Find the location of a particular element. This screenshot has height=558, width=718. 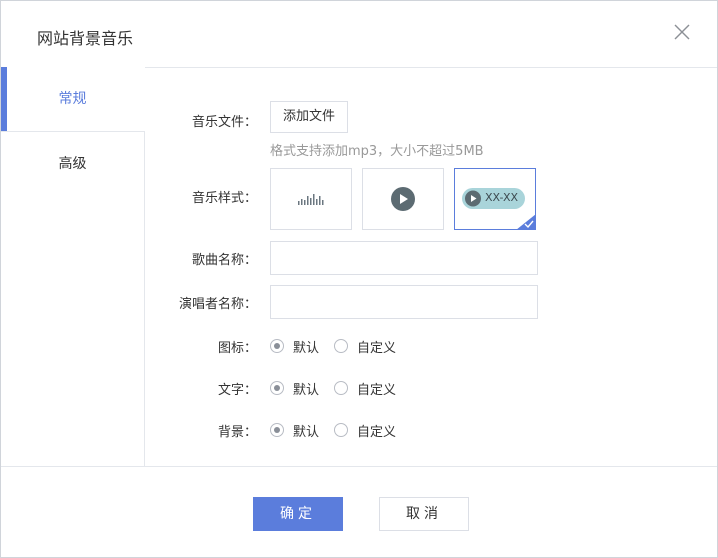

icon-custom-label: 自定义 is located at coordinates (377, 348).